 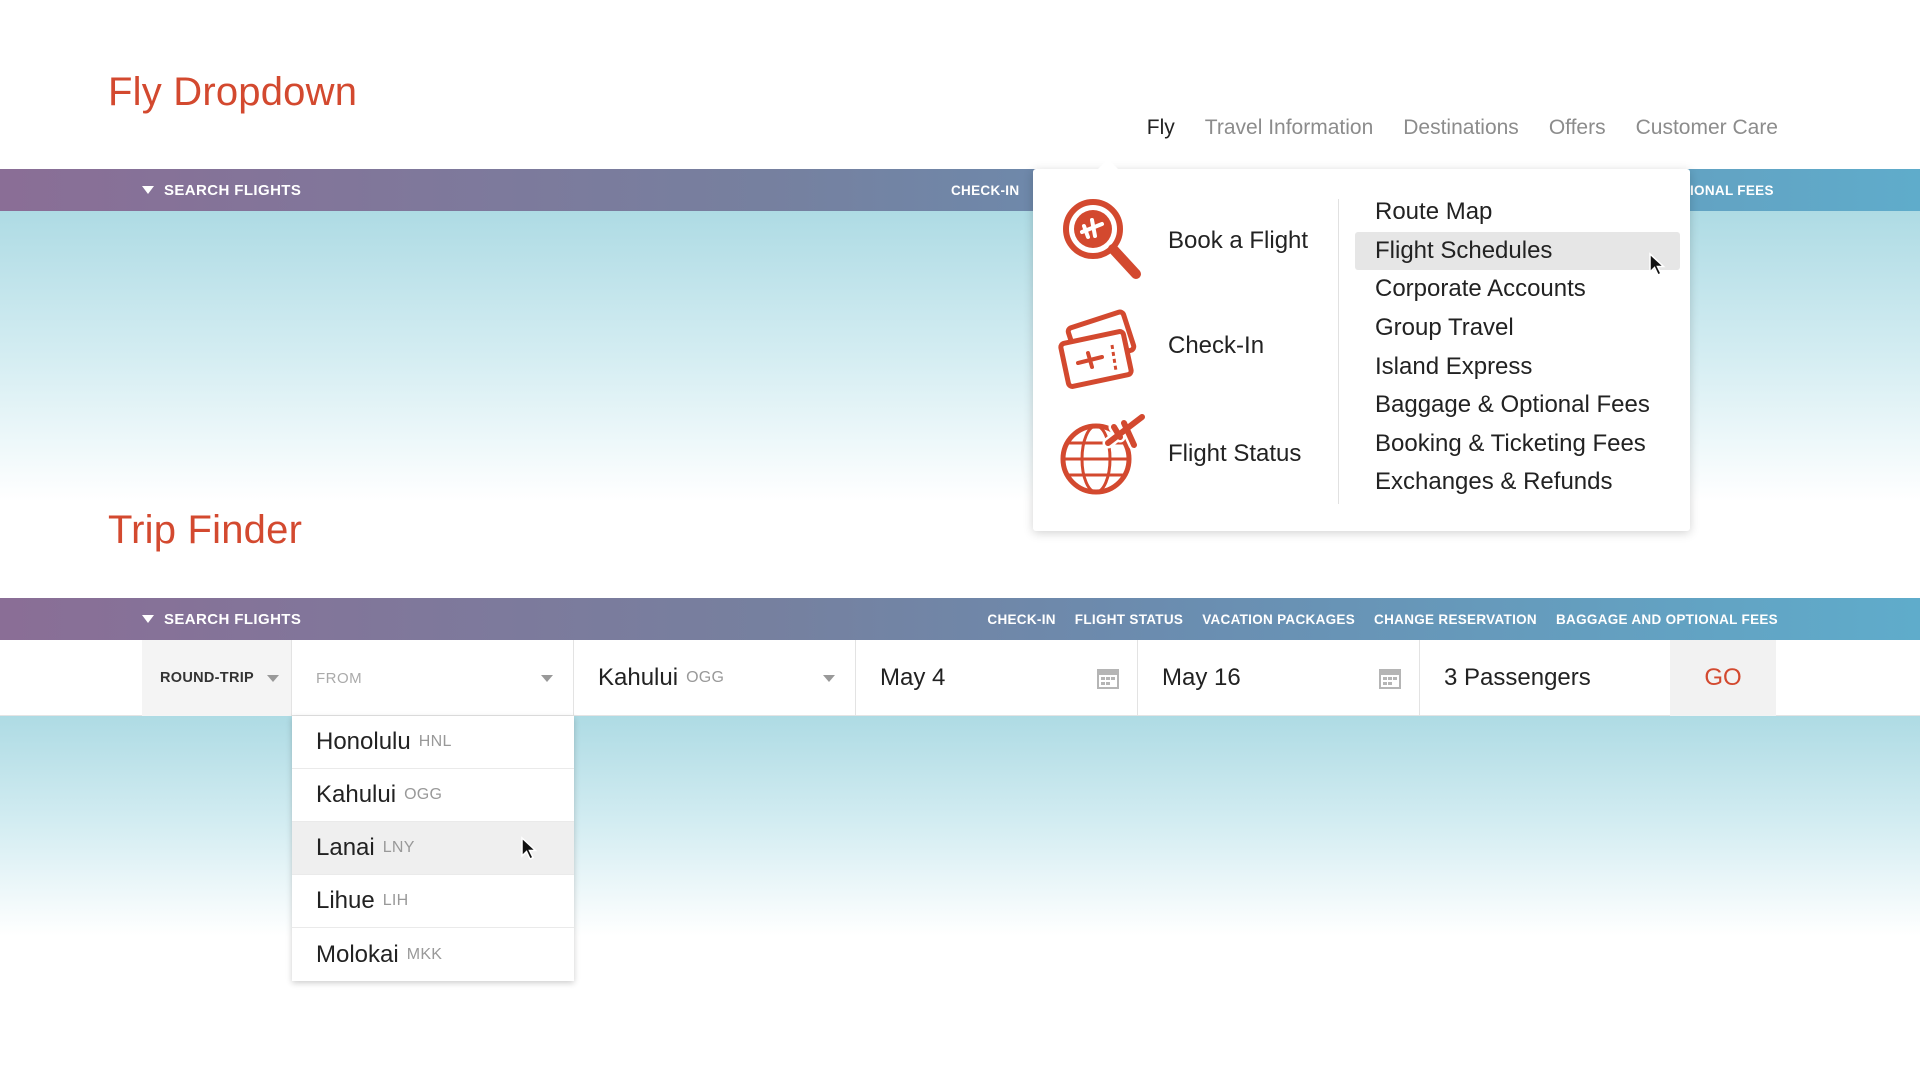 I want to click on depart-date-field: May 4, so click(x=997, y=678).